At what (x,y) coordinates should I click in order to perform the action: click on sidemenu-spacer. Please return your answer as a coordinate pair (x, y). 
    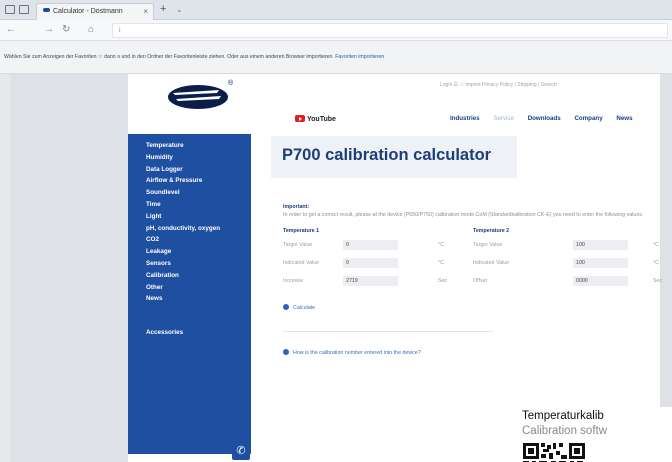
    Looking at the image, I should click on (198, 318).